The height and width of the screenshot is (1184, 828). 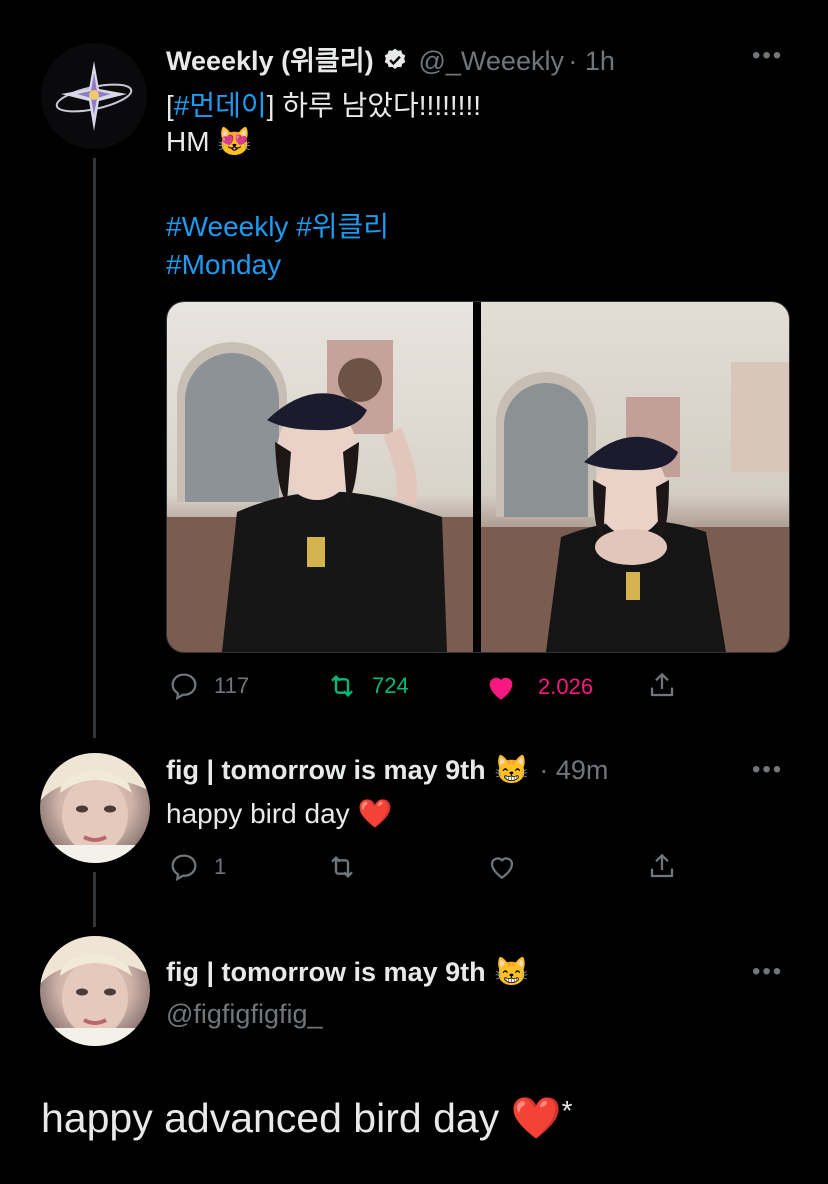 I want to click on tweet1-header: Weeekly (위클리) @_Weeekly · 1h, so click(x=390, y=58).